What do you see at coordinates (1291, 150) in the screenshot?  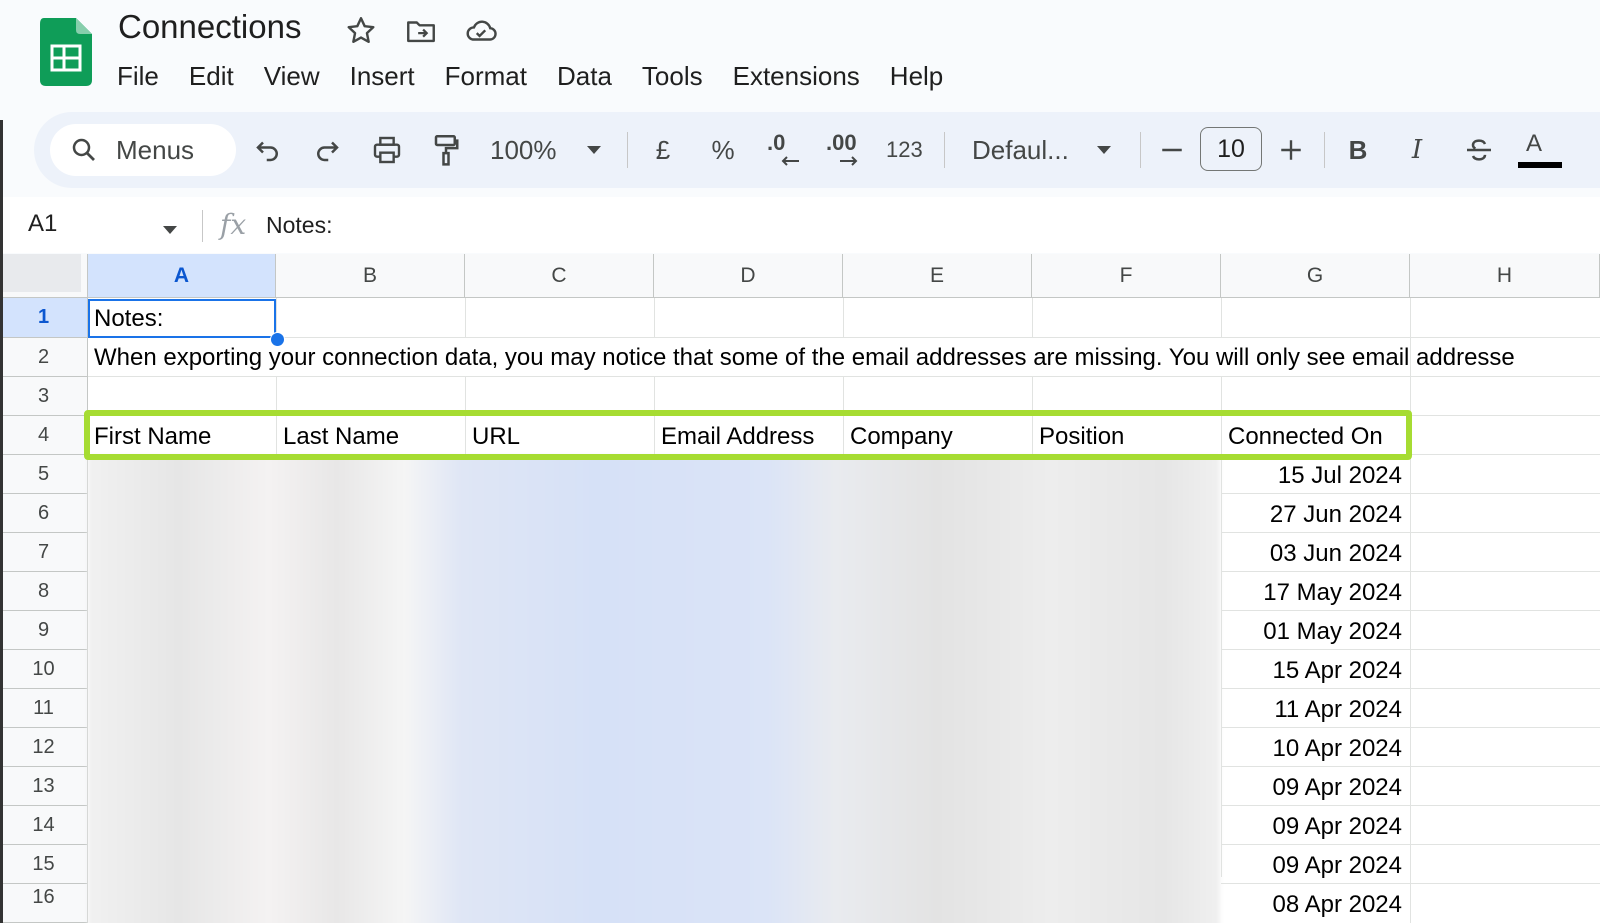 I see `plus-icon` at bounding box center [1291, 150].